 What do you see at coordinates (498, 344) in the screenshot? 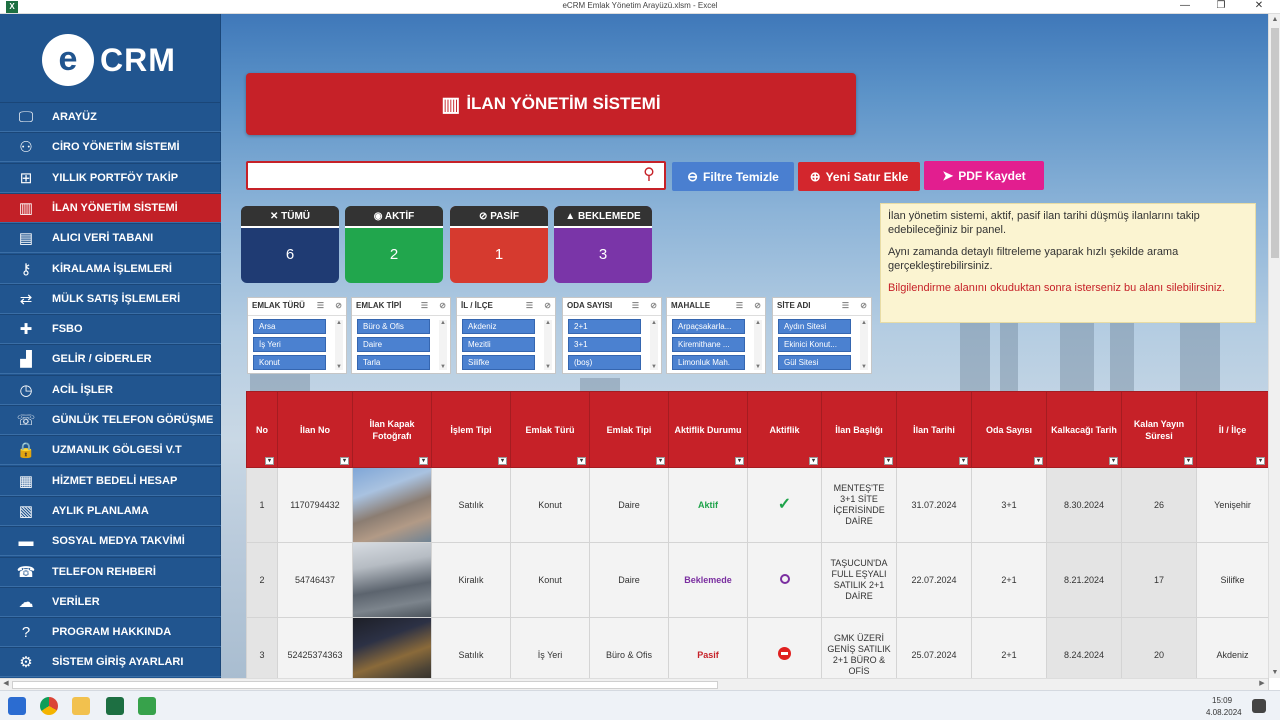
I see `slicer-item: Mezitli` at bounding box center [498, 344].